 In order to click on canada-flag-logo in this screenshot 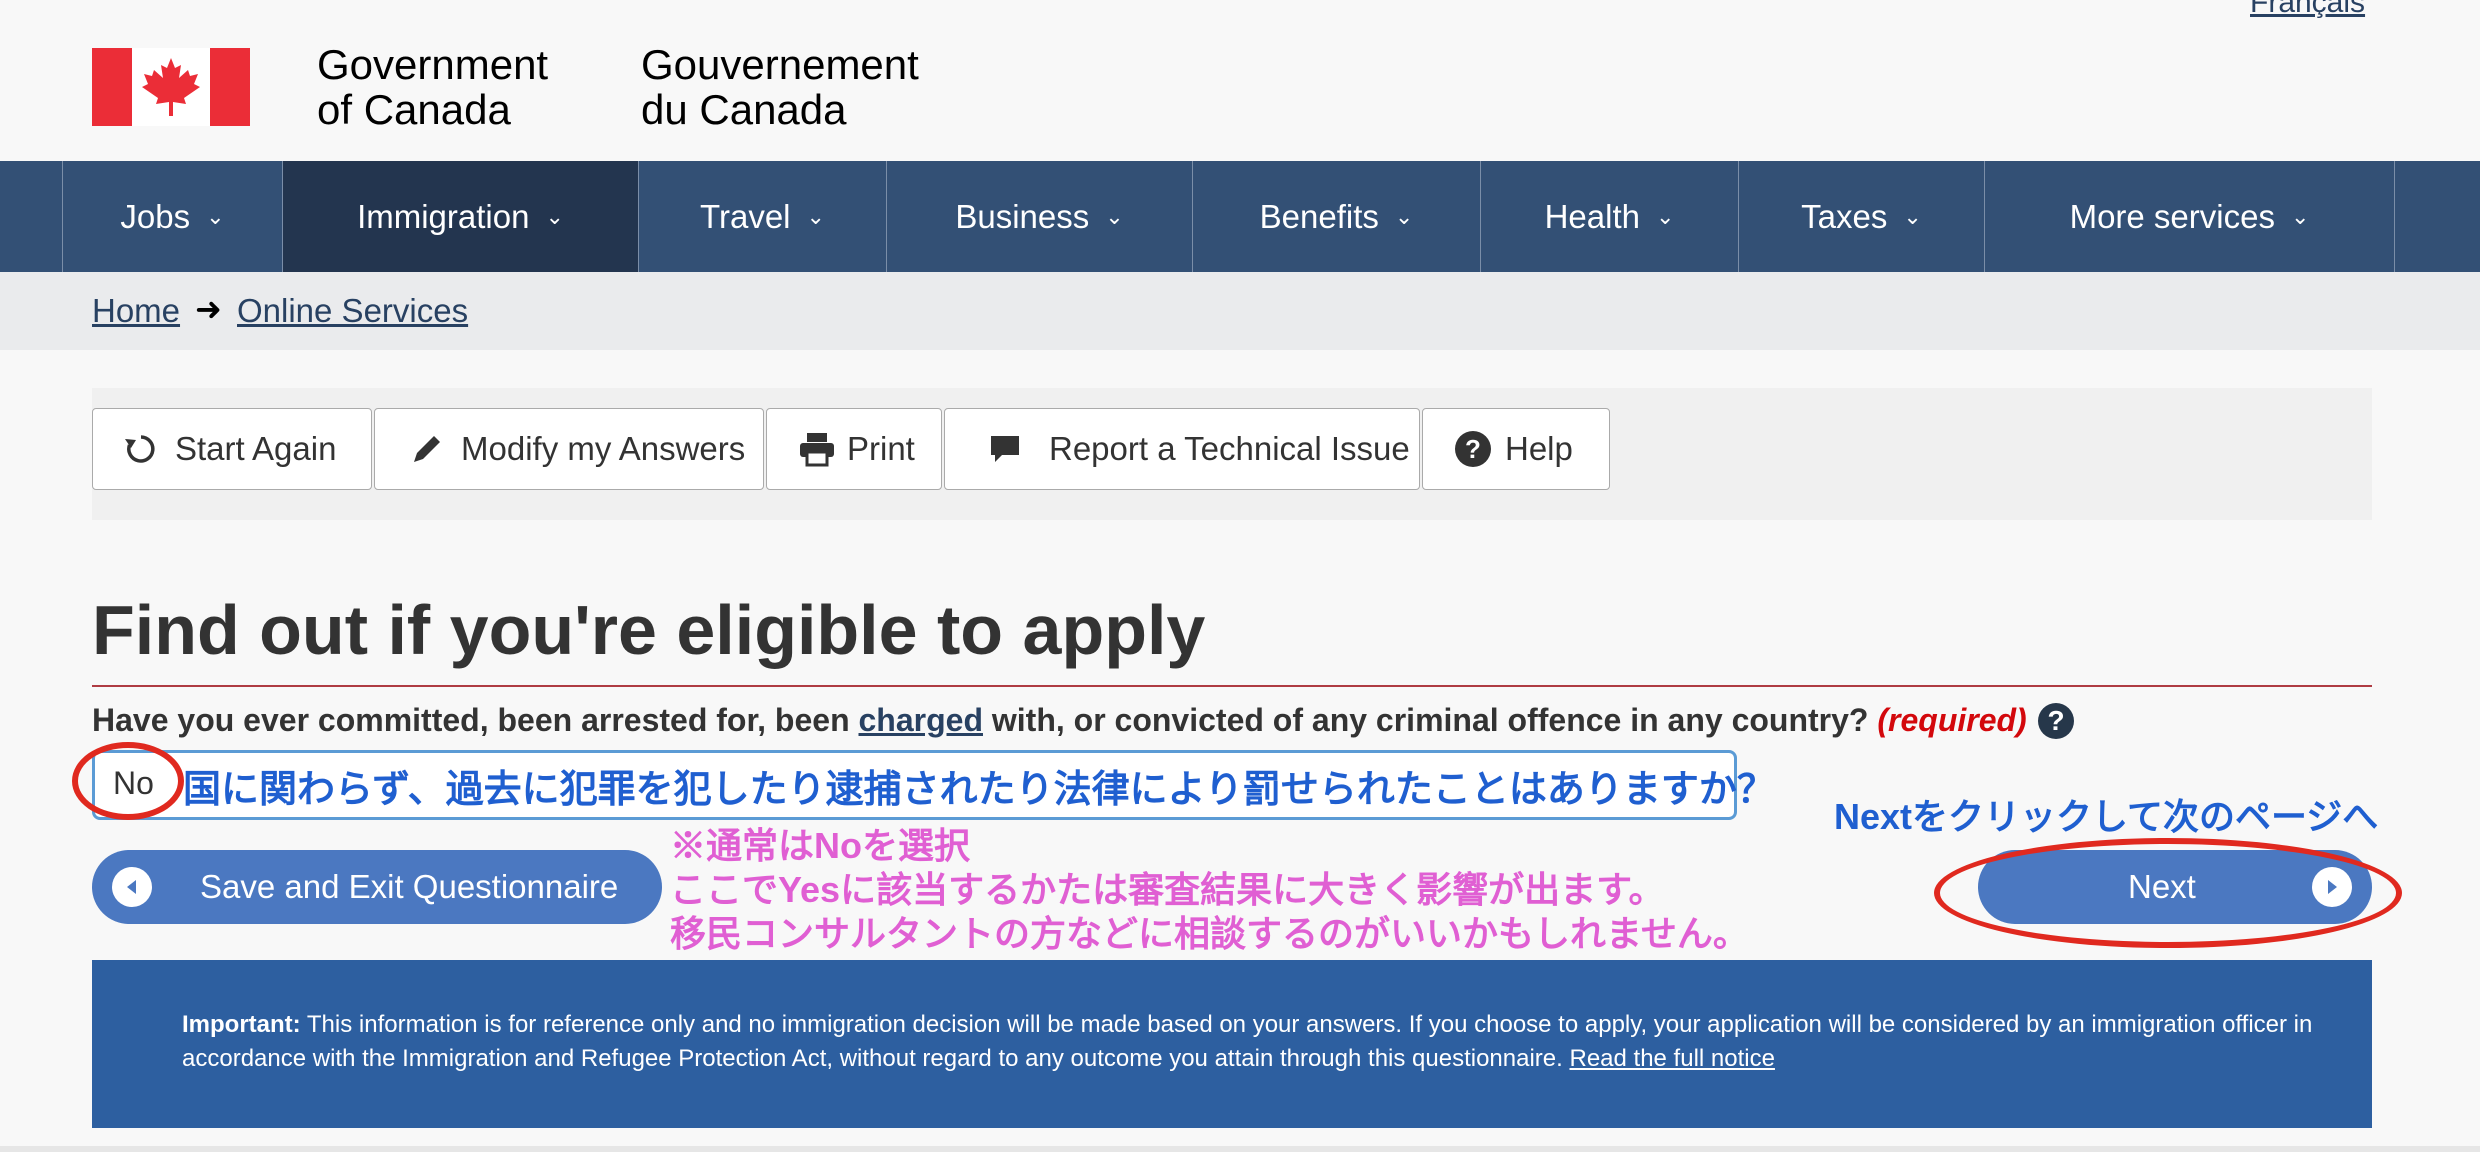, I will do `click(171, 87)`.